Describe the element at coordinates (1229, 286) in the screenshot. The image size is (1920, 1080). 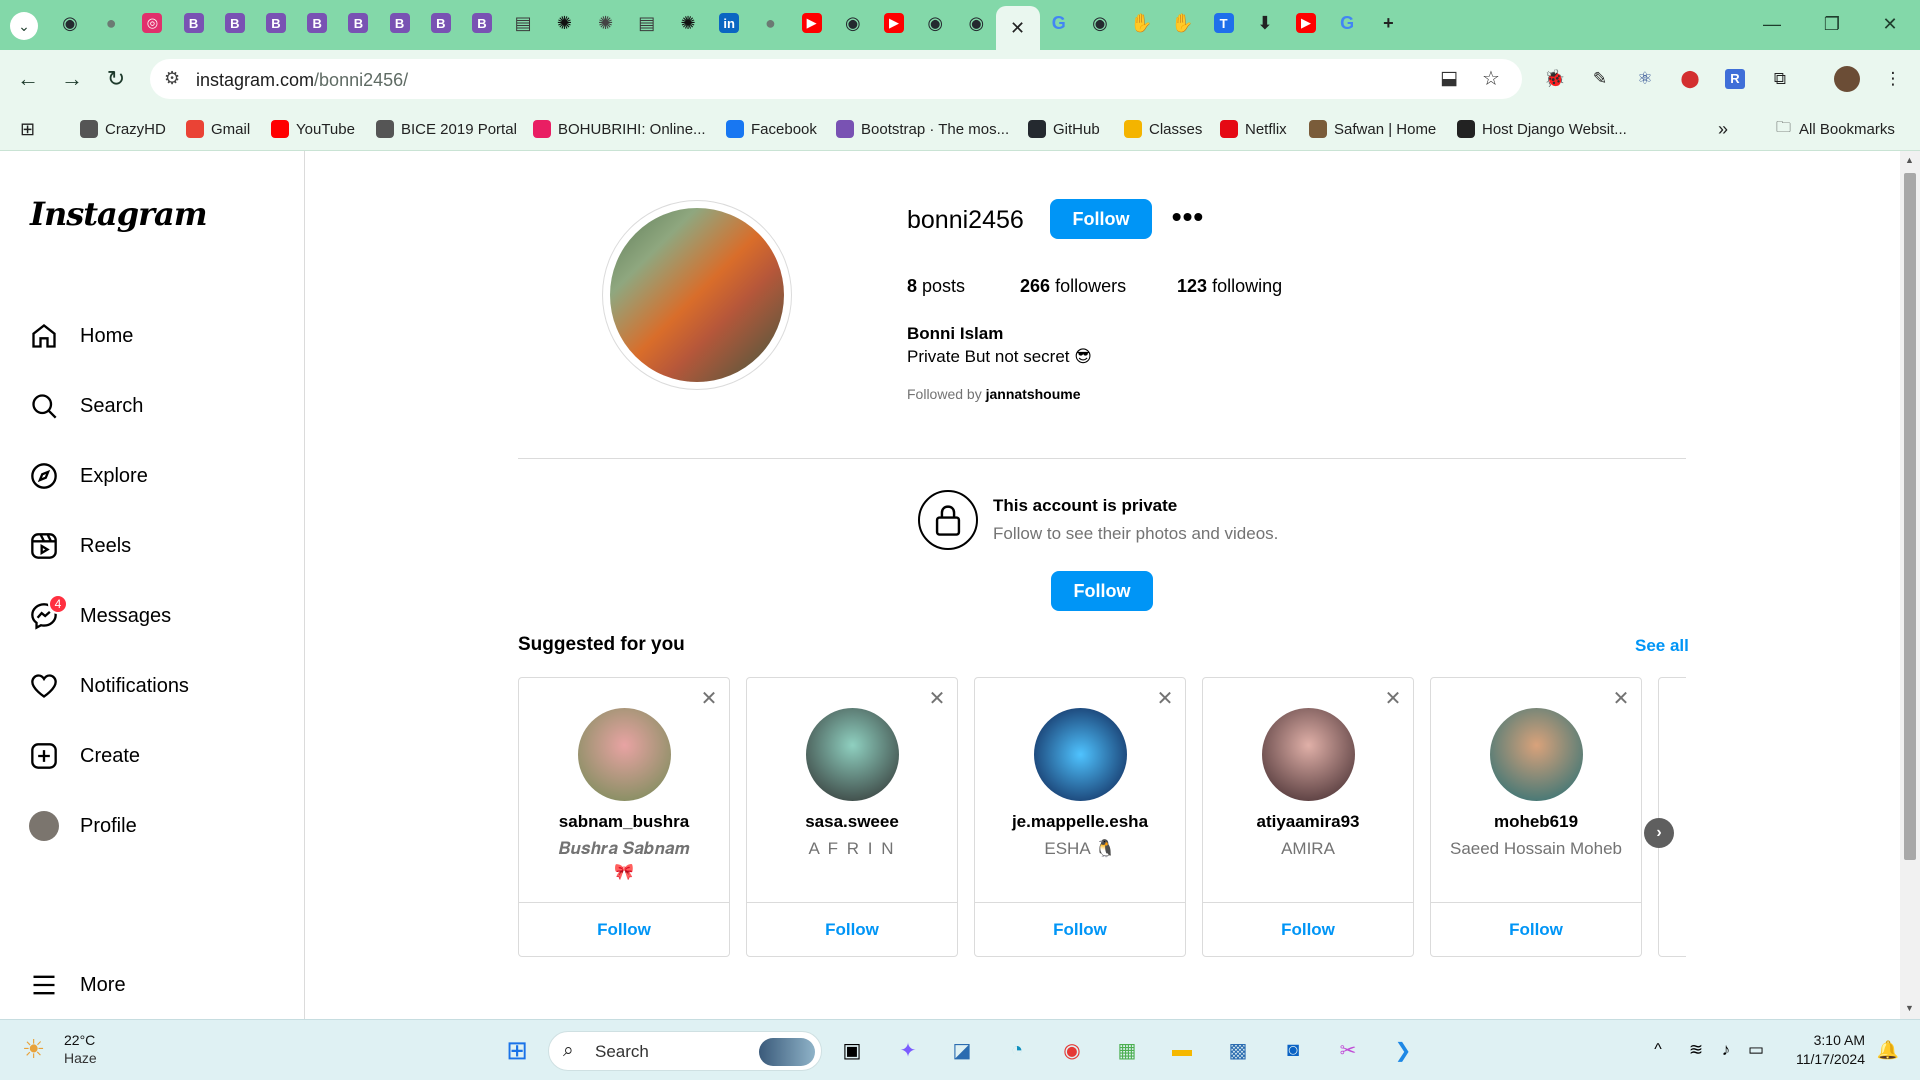
I see `following-stat: 123 following` at that location.